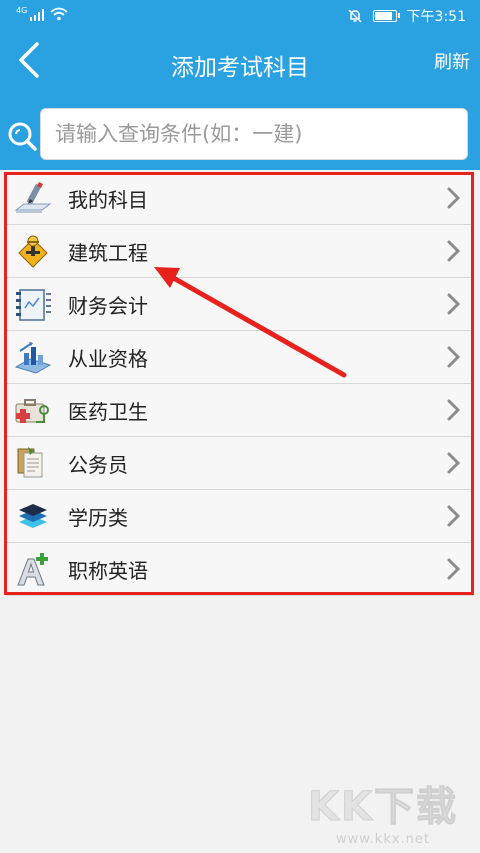 The height and width of the screenshot is (853, 480). I want to click on watermark-logo: KK下载, so click(383, 807).